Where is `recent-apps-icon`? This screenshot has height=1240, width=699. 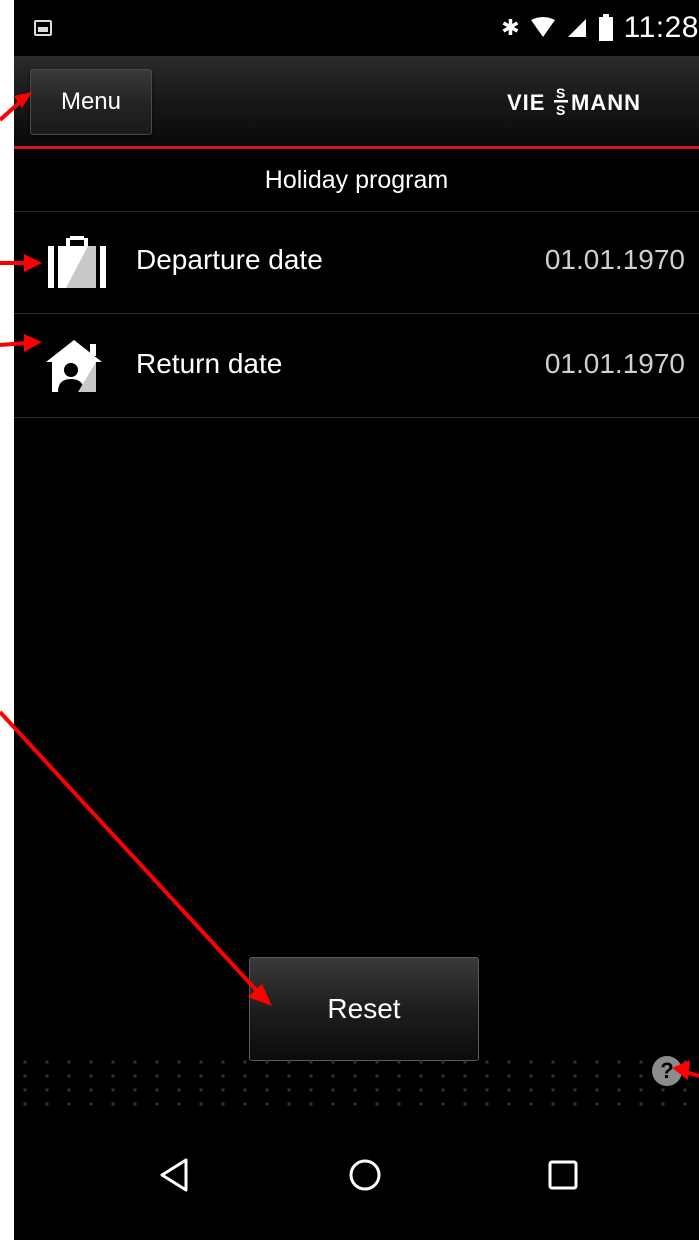 recent-apps-icon is located at coordinates (563, 1175).